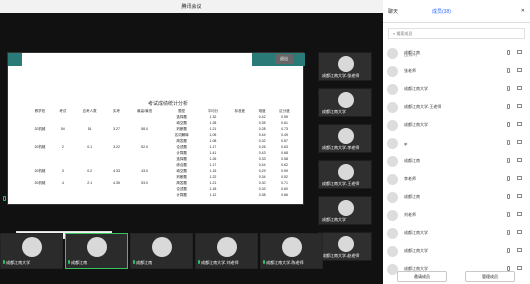 The image size is (530, 284). I want to click on manage-members-button: 管理成员, so click(490, 276).